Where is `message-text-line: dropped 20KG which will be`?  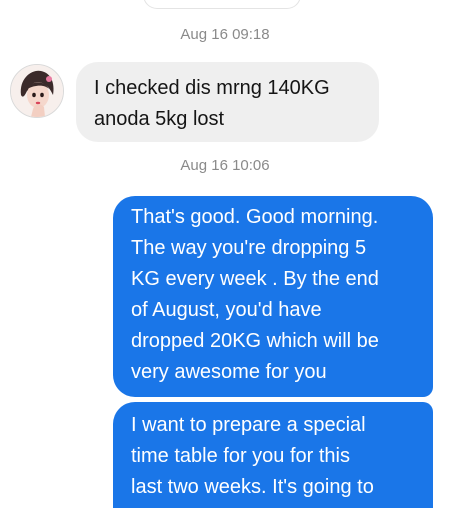
message-text-line: dropped 20KG which will be is located at coordinates (255, 341).